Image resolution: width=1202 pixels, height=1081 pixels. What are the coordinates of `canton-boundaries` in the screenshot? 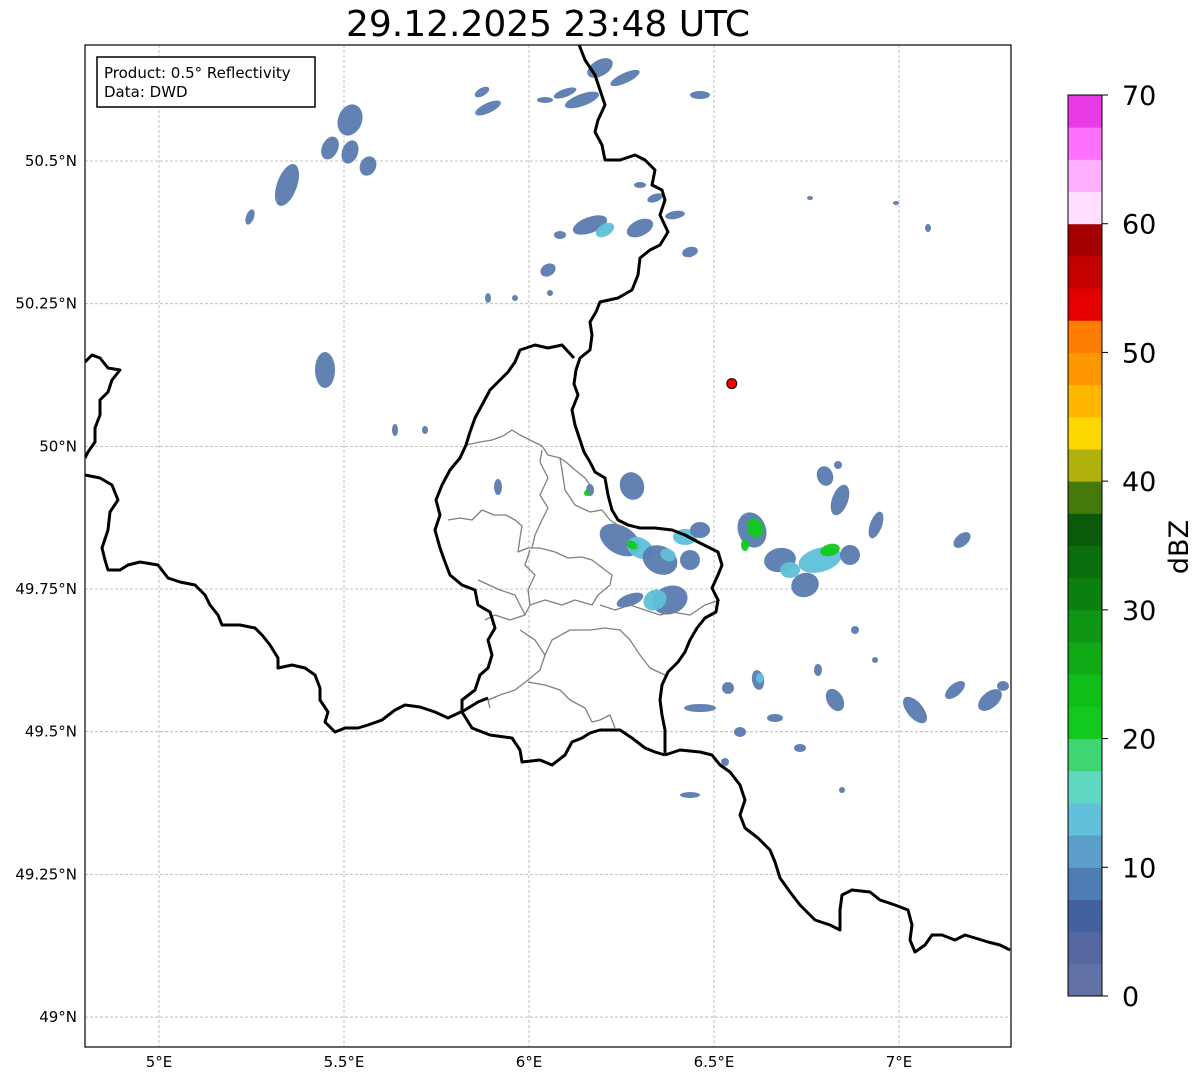 It's located at (584, 579).